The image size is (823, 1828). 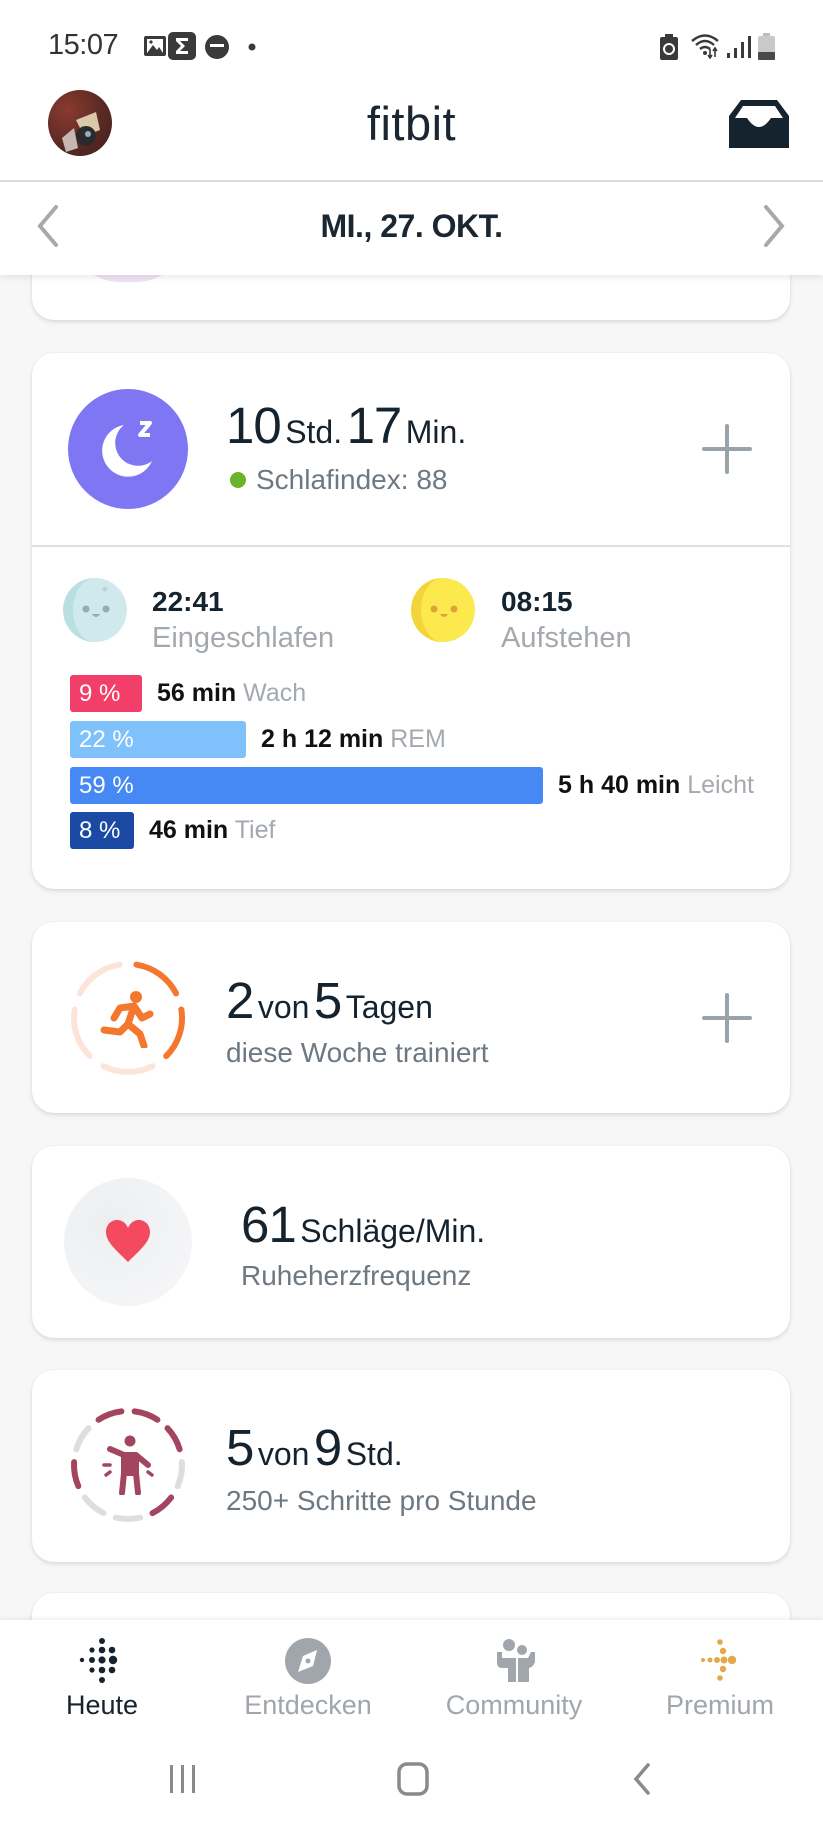 I want to click on stage-duration: 2 h 12 min, so click(x=322, y=739).